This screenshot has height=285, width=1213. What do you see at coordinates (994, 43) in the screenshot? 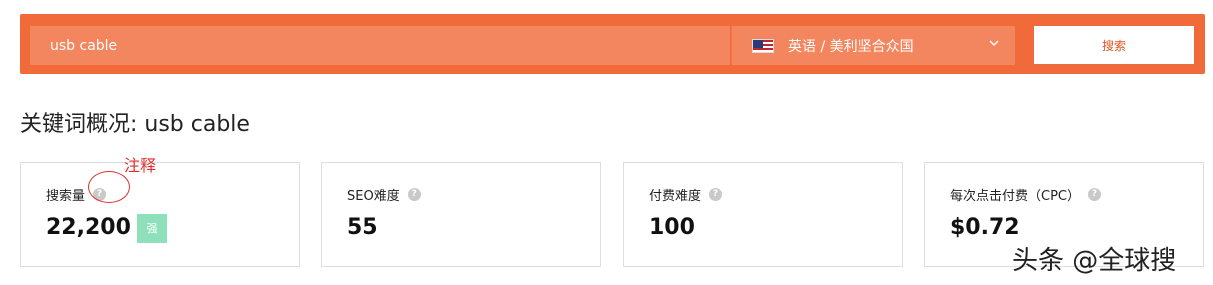
I see `chevron-down-icon` at bounding box center [994, 43].